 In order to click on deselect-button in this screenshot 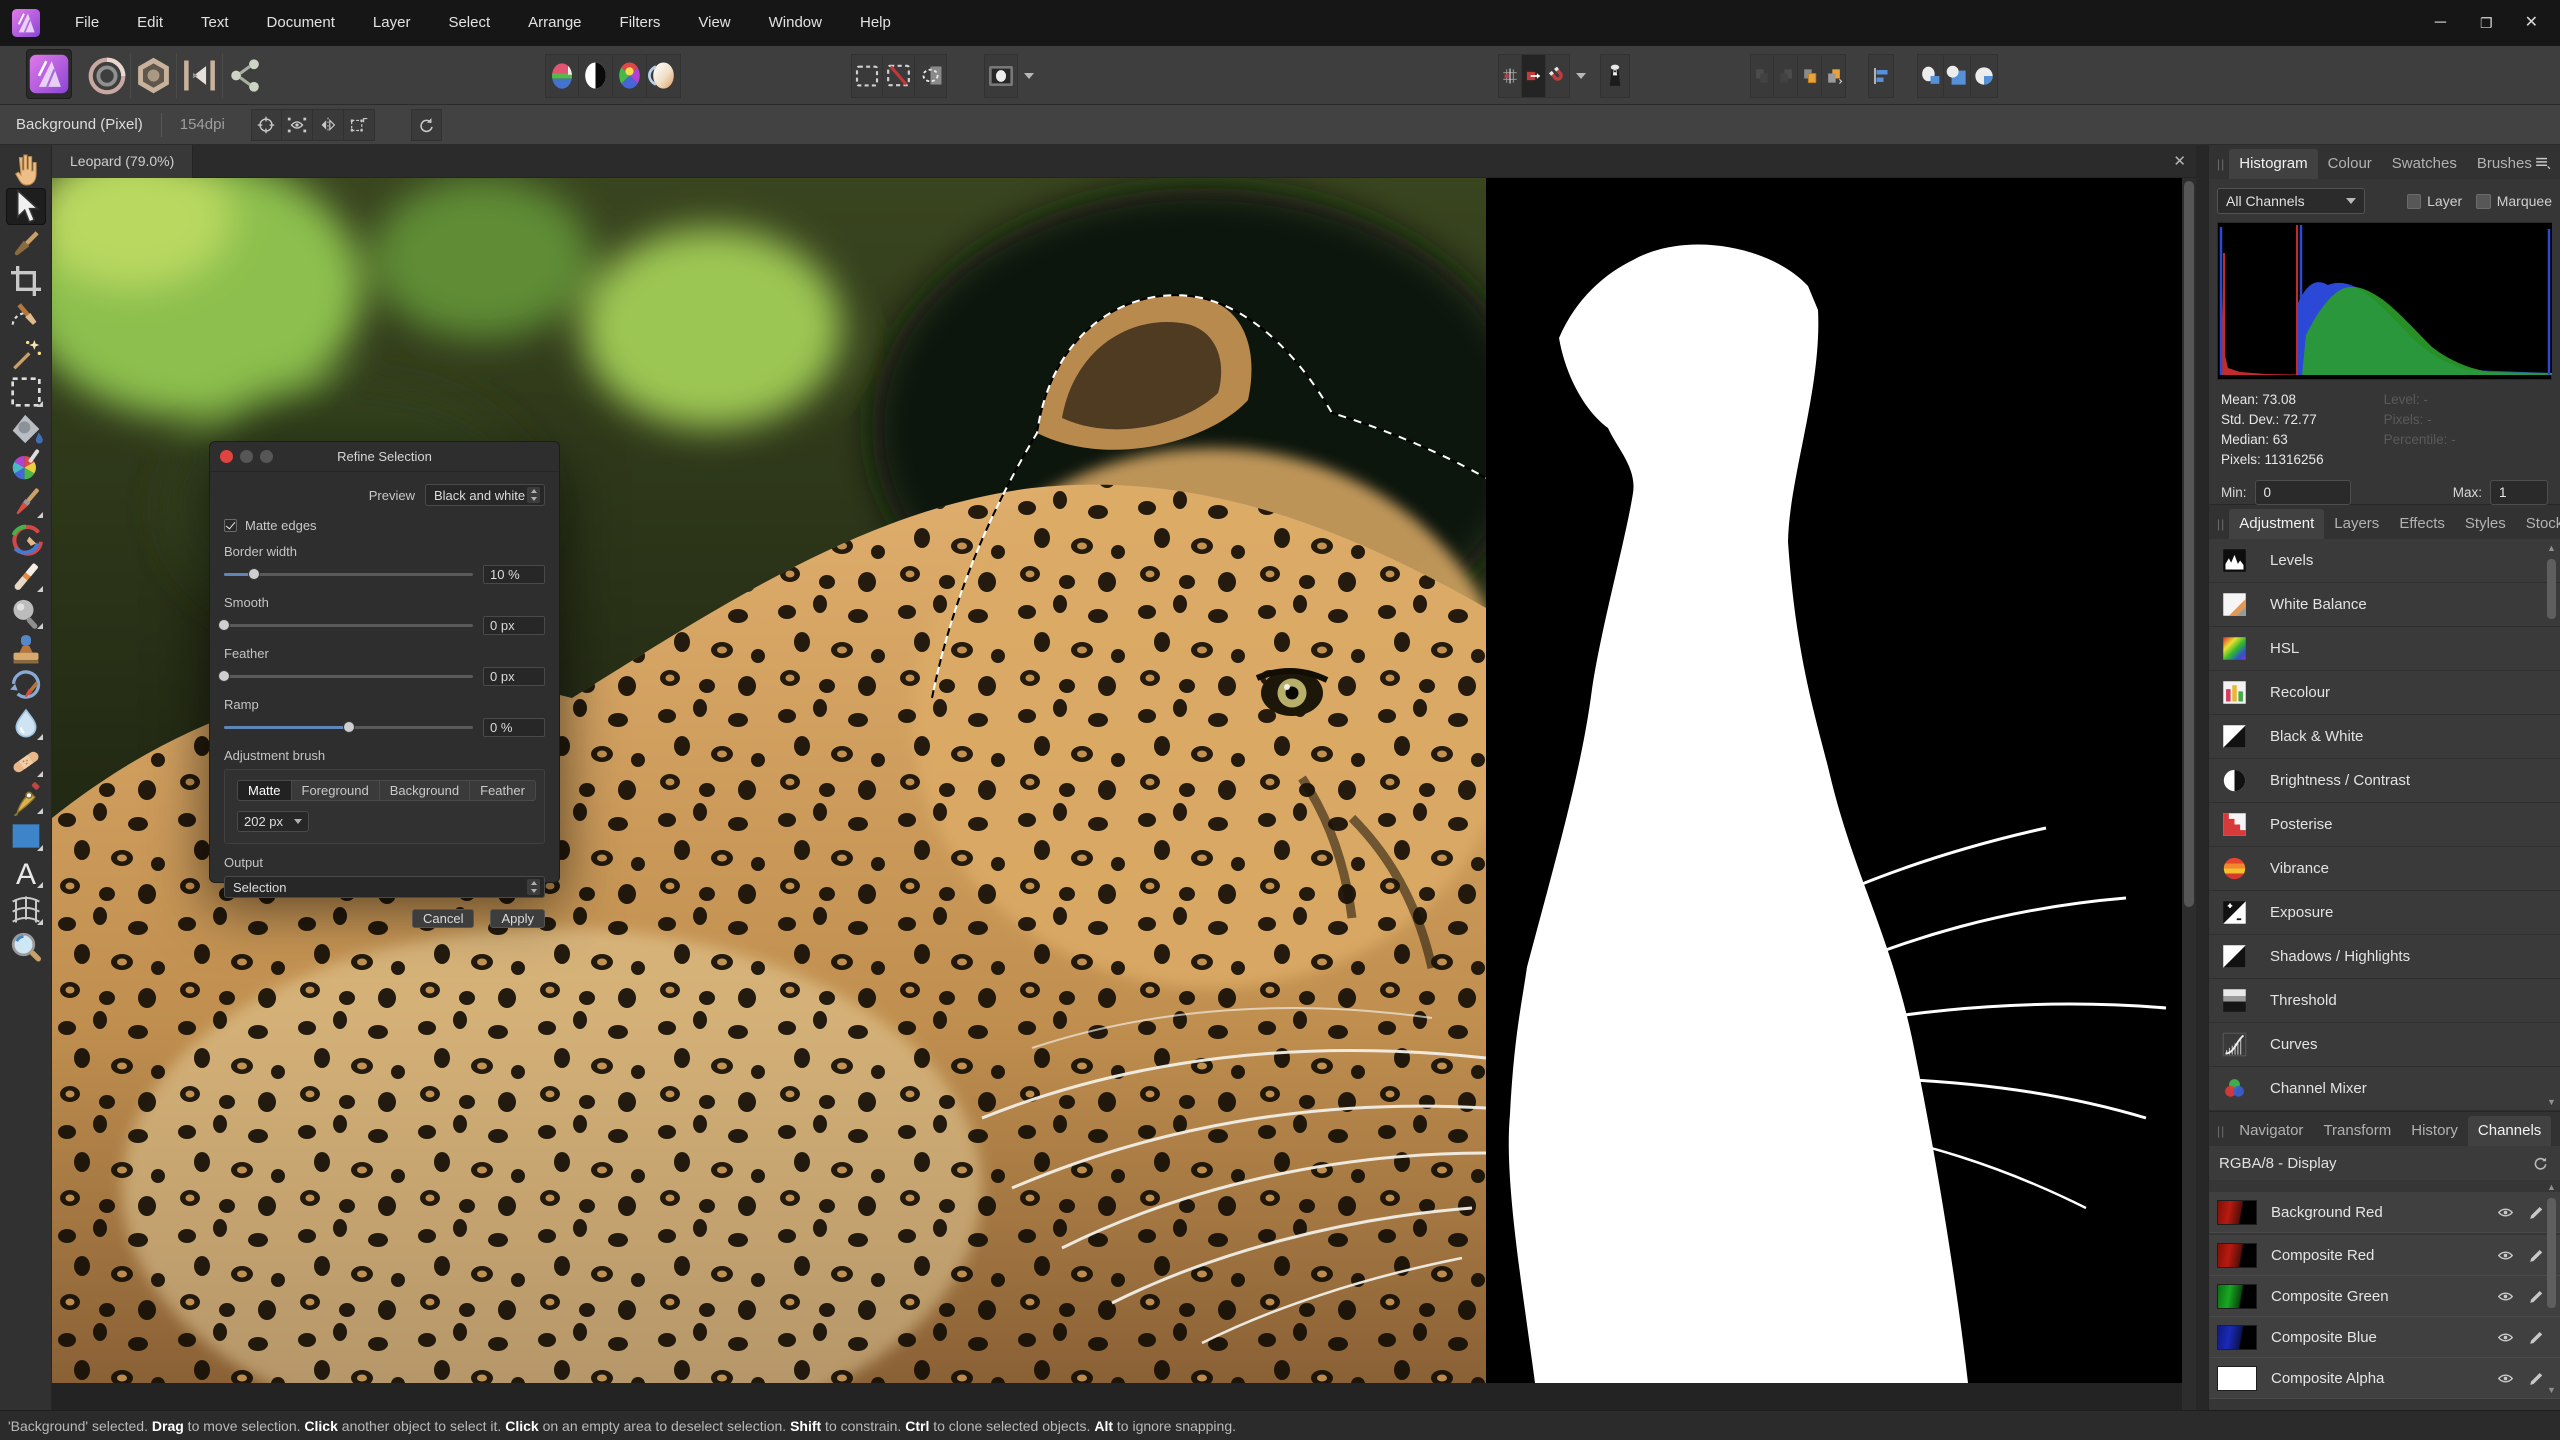, I will do `click(899, 75)`.